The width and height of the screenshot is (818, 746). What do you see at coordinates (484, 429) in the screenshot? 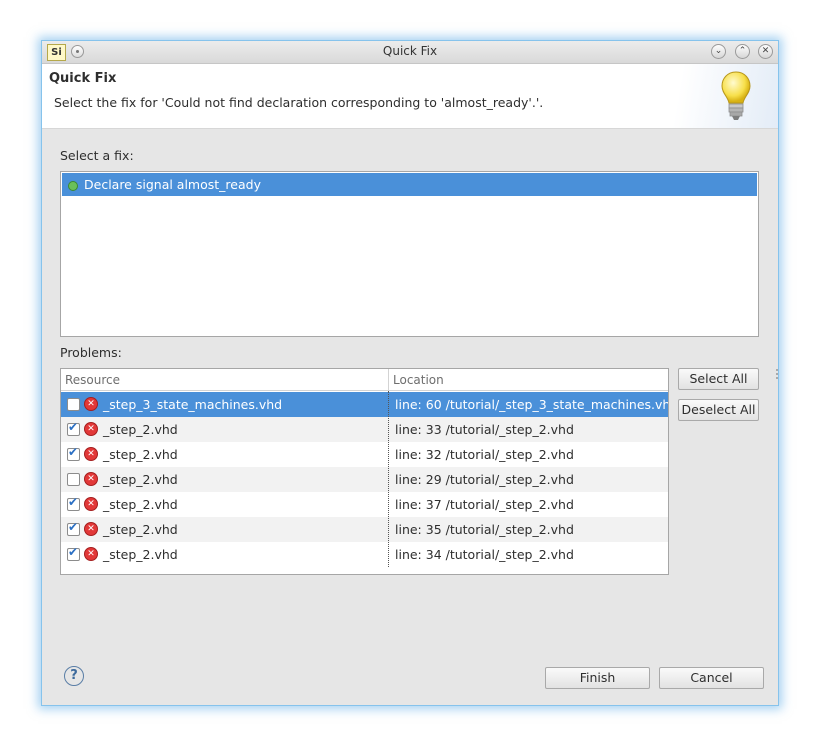
I see `location-text: line: 33 /tutorial/_step_2.vhd` at bounding box center [484, 429].